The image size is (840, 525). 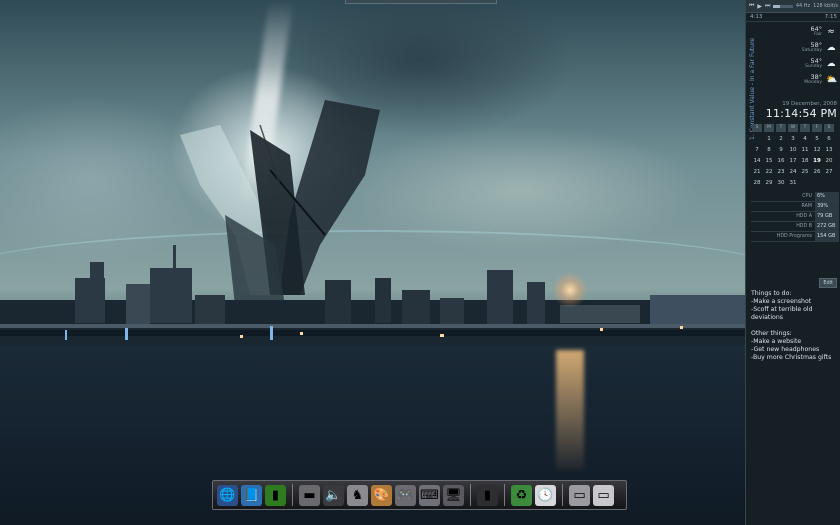 What do you see at coordinates (781, 172) in the screenshot?
I see `calendar-day: 23` at bounding box center [781, 172].